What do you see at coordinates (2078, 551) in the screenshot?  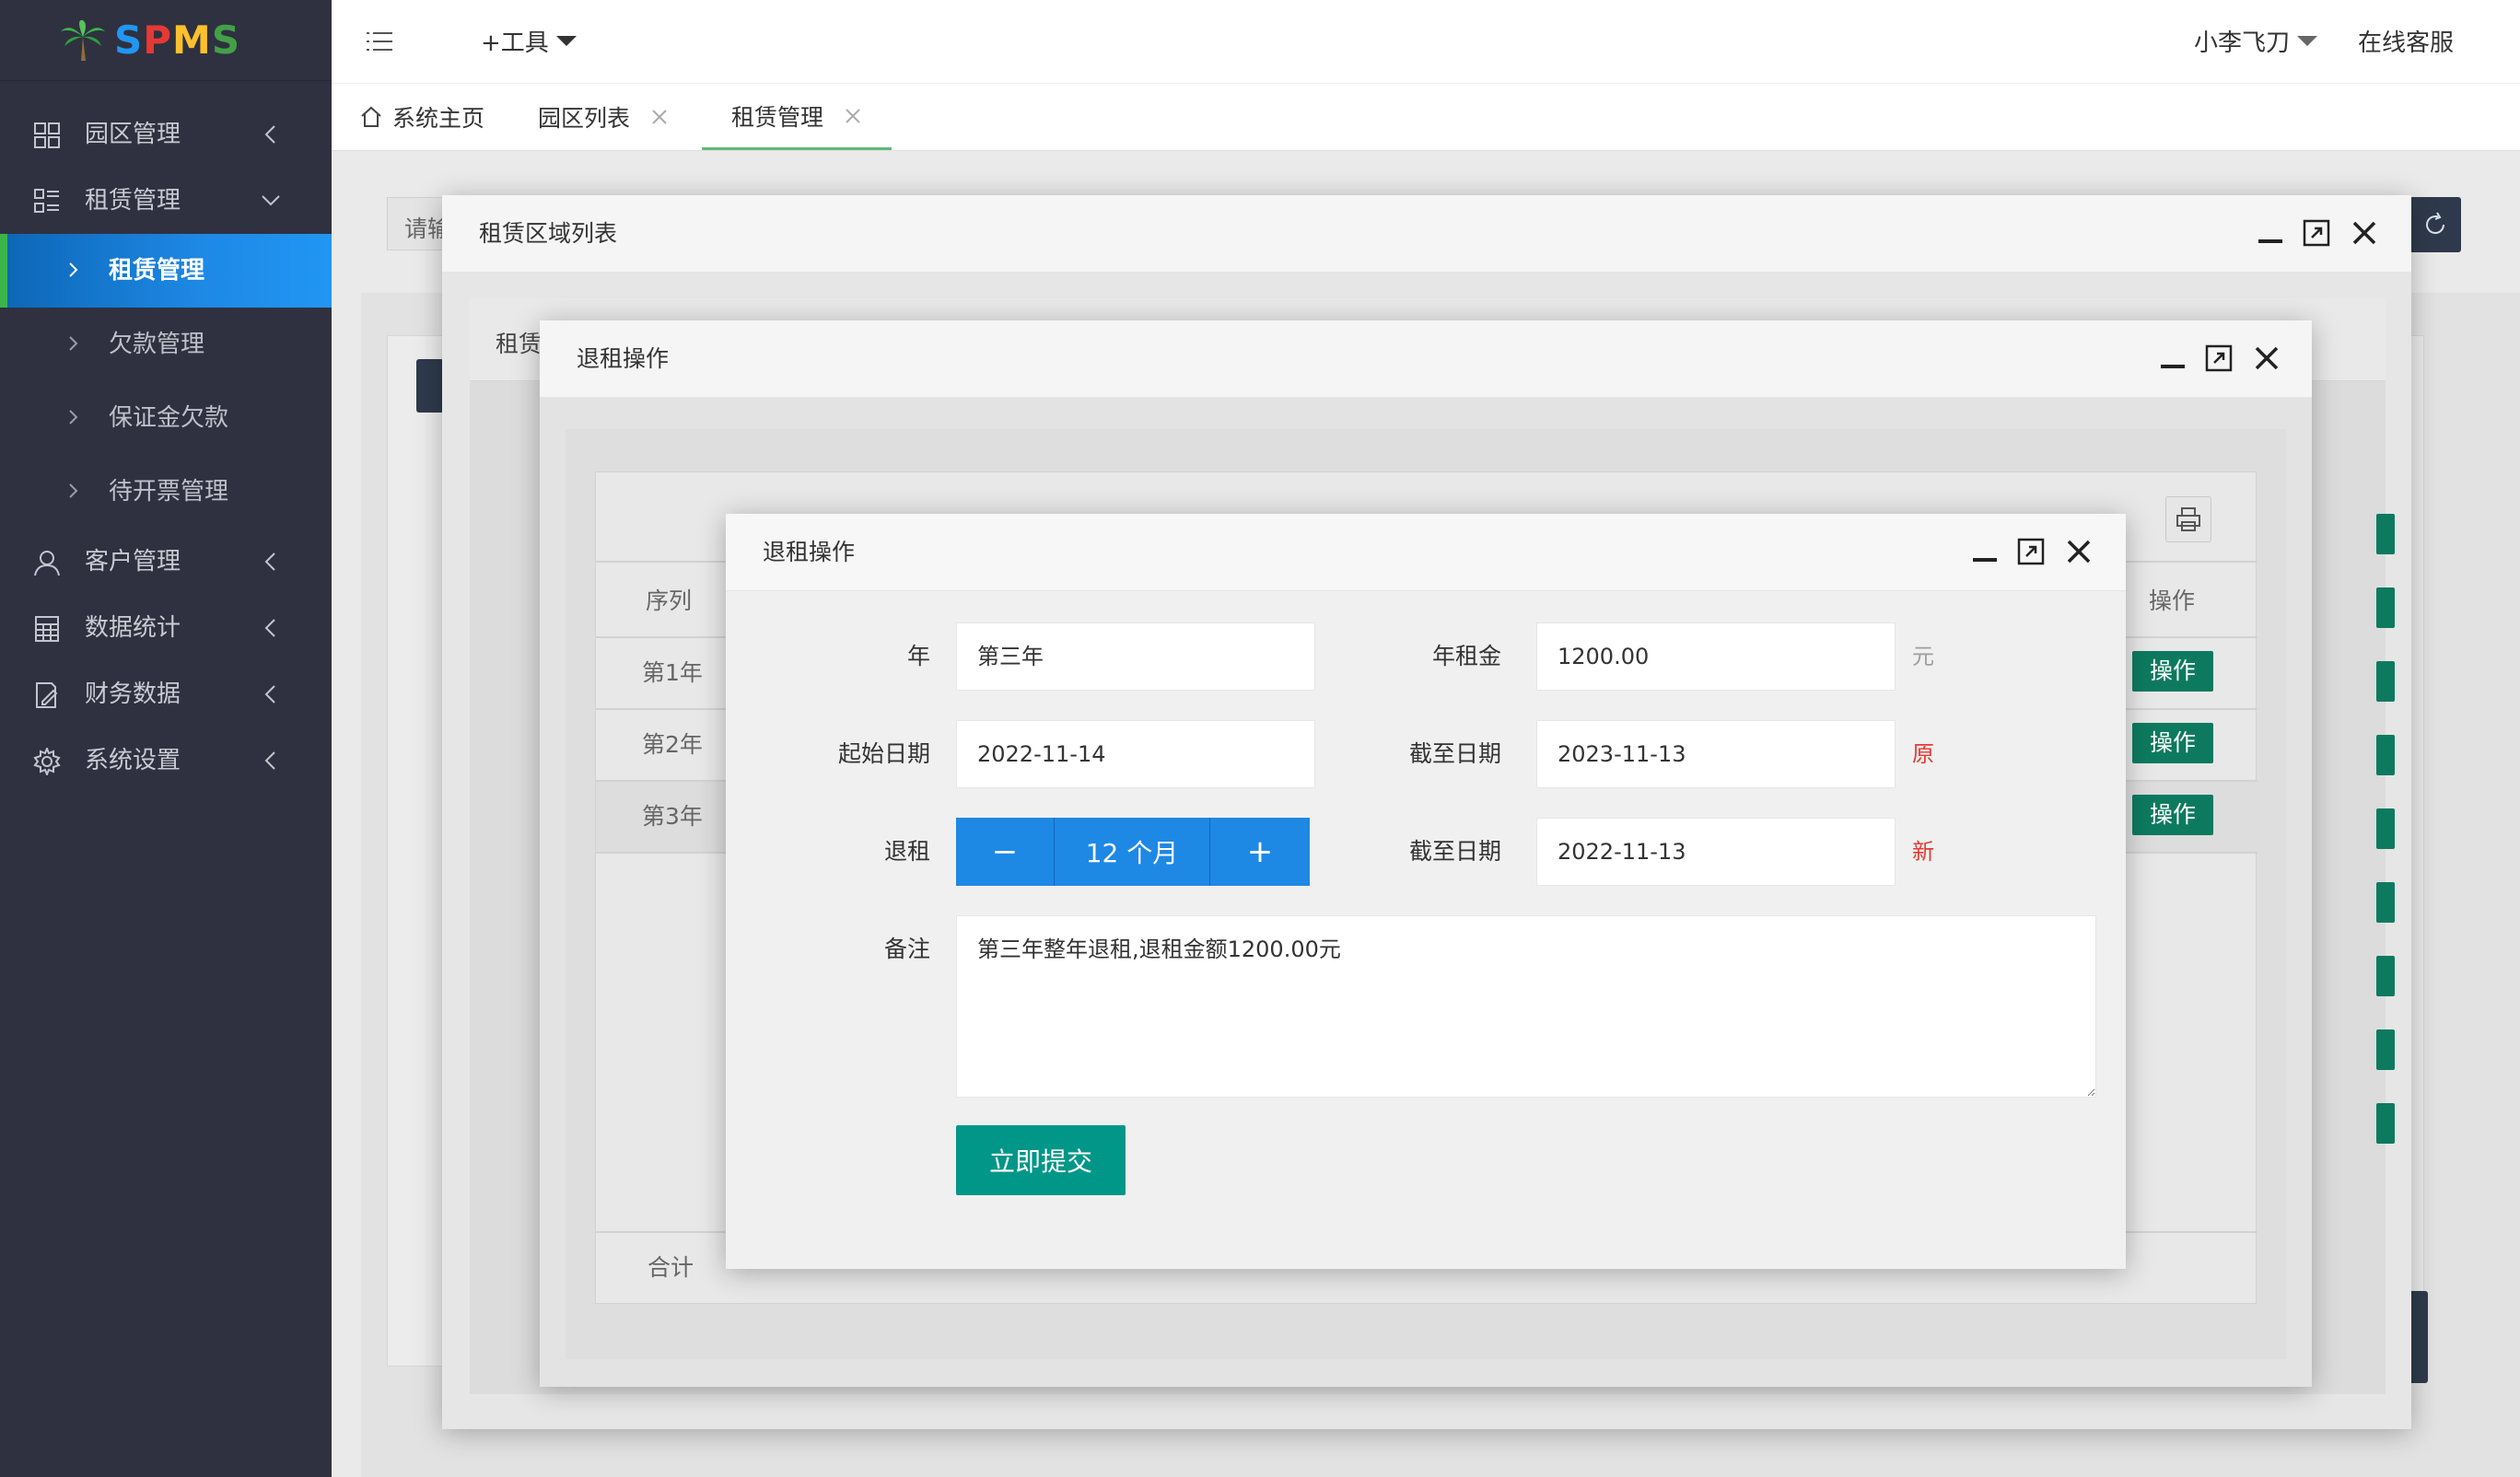 I see `close-icon` at bounding box center [2078, 551].